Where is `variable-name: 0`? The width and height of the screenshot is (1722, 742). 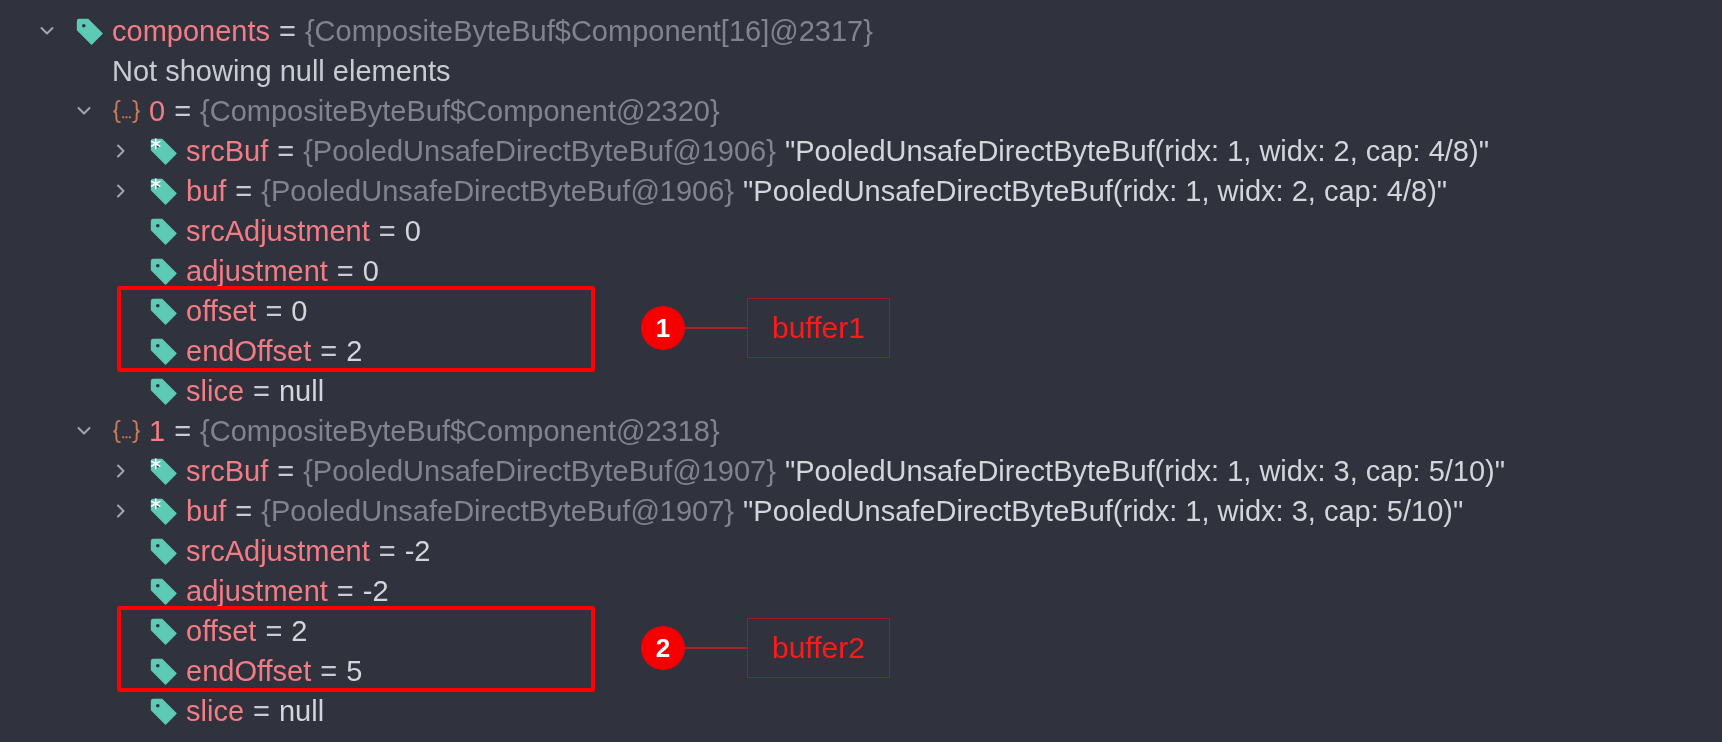
variable-name: 0 is located at coordinates (157, 111).